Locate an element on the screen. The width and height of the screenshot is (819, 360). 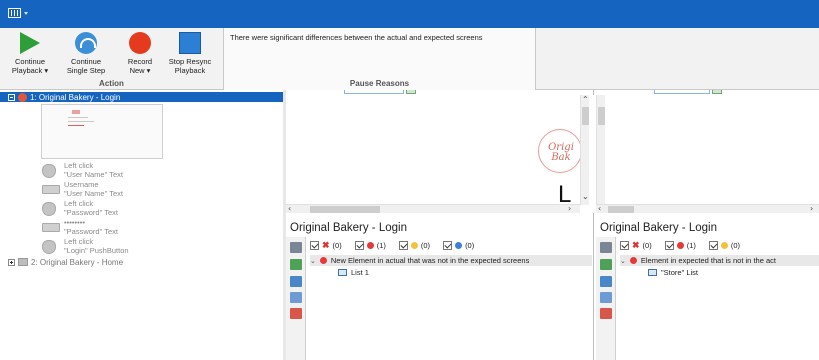
filter-info: (0) is located at coordinates (458, 245).